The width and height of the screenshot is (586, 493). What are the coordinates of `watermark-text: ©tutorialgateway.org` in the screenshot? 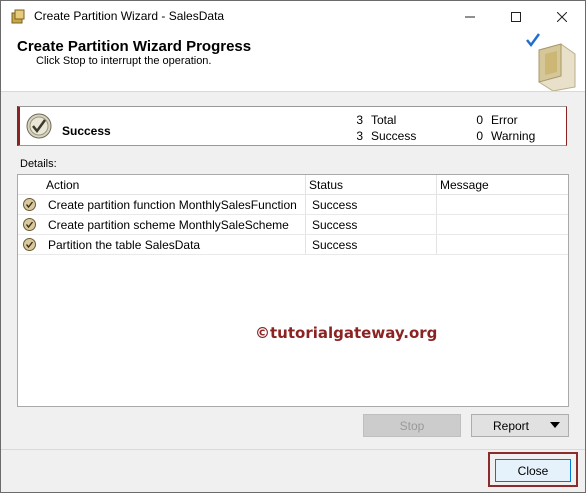 It's located at (346, 333).